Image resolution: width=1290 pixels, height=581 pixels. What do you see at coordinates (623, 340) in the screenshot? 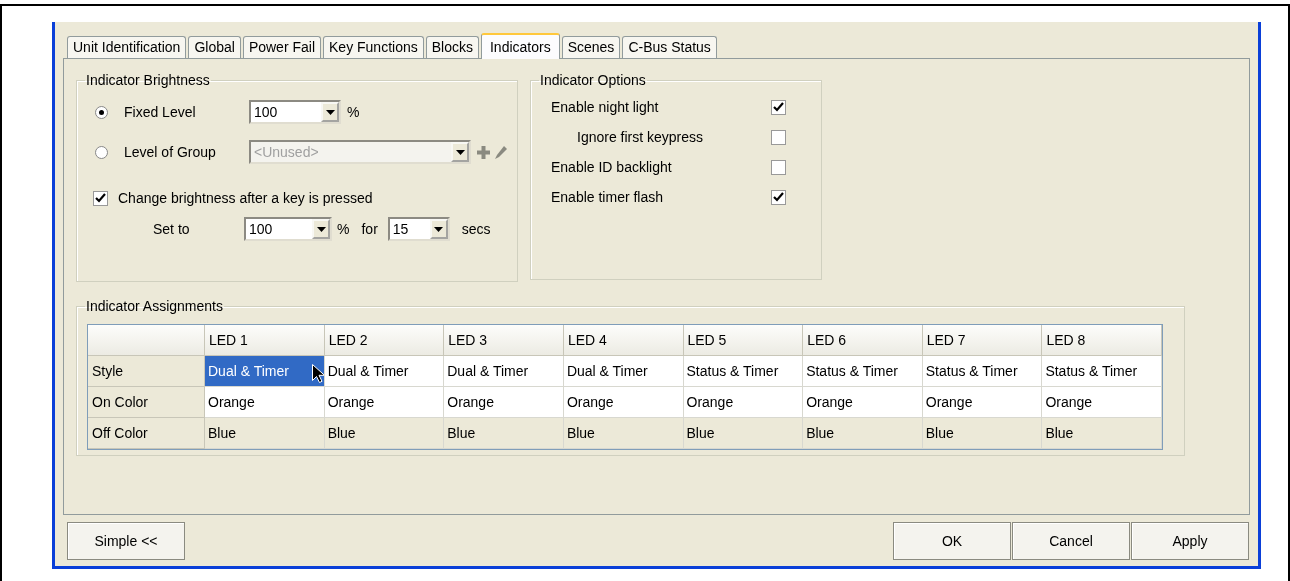
I see `column-header: LED 4` at bounding box center [623, 340].